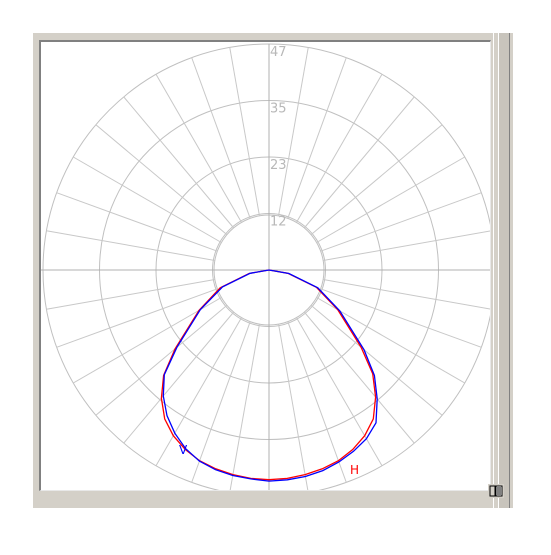 Image resolution: width=551 pixels, height=555 pixels. What do you see at coordinates (278, 109) in the screenshot?
I see `ring-label: 35` at bounding box center [278, 109].